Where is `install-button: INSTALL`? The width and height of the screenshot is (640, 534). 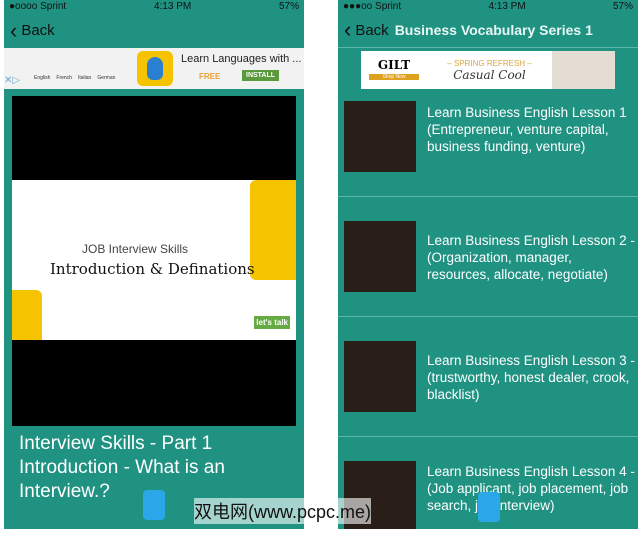
install-button: INSTALL is located at coordinates (261, 75).